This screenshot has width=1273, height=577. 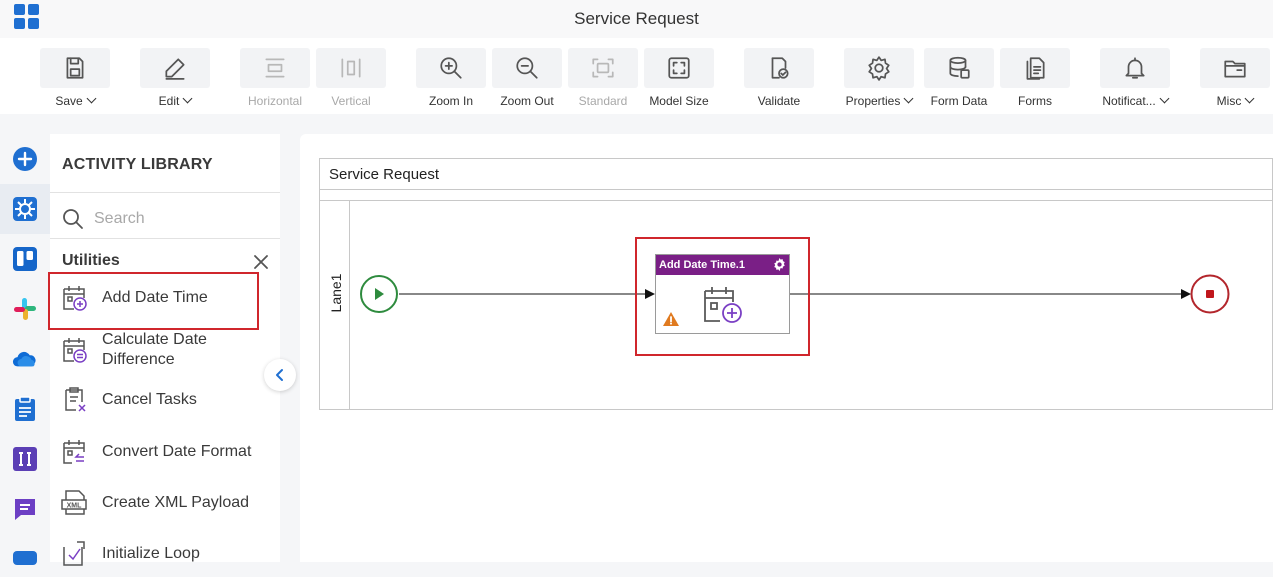 I want to click on add-date-time-icon, so click(x=723, y=305).